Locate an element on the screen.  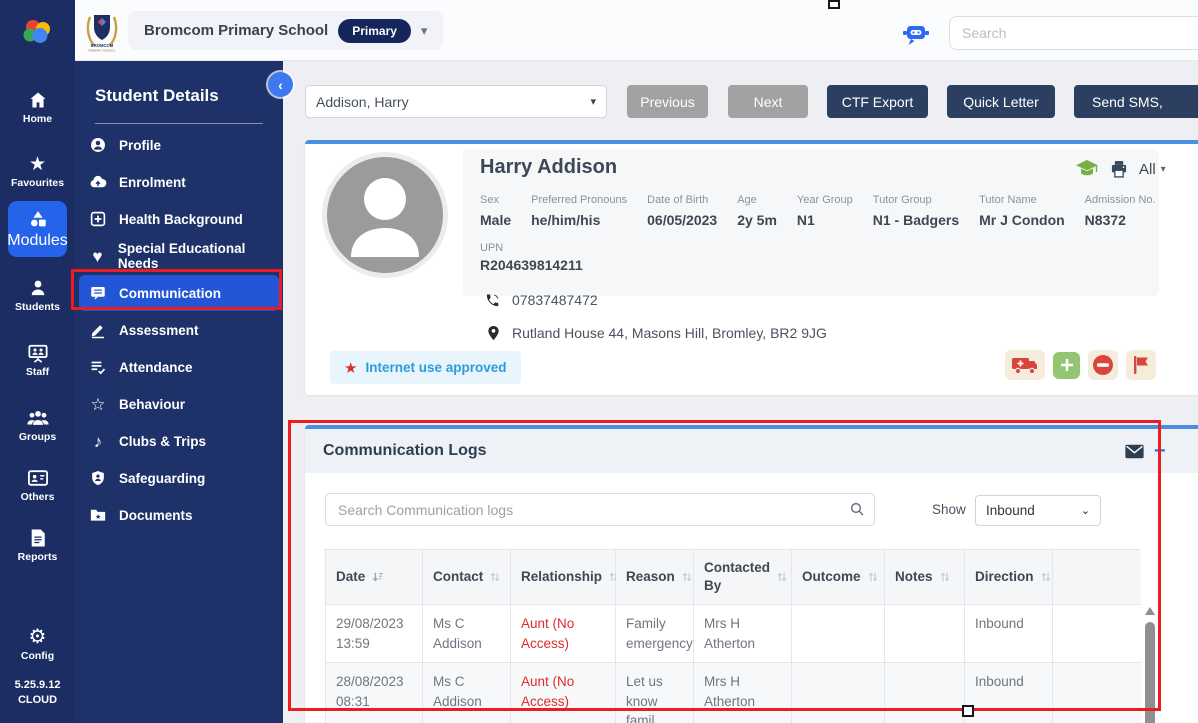
home-icon is located at coordinates (37, 100).